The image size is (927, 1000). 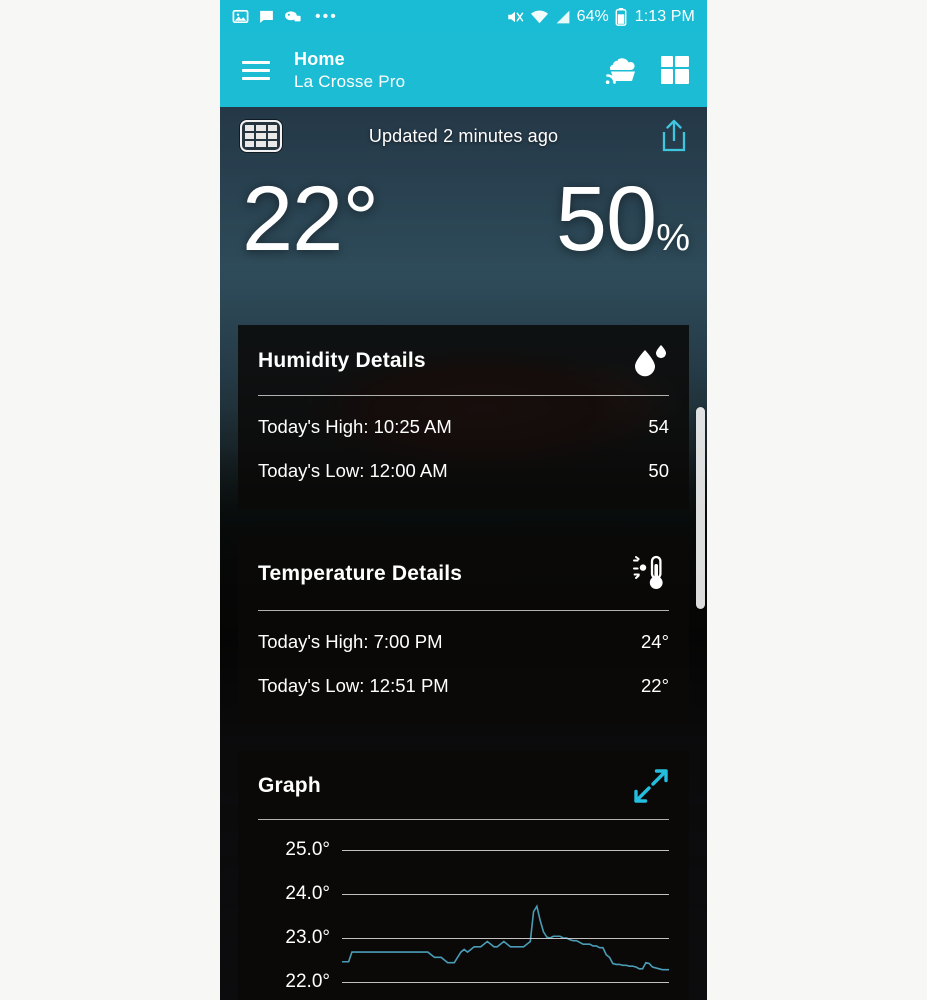 What do you see at coordinates (326, 16) in the screenshot?
I see `more-dots-icon: •••` at bounding box center [326, 16].